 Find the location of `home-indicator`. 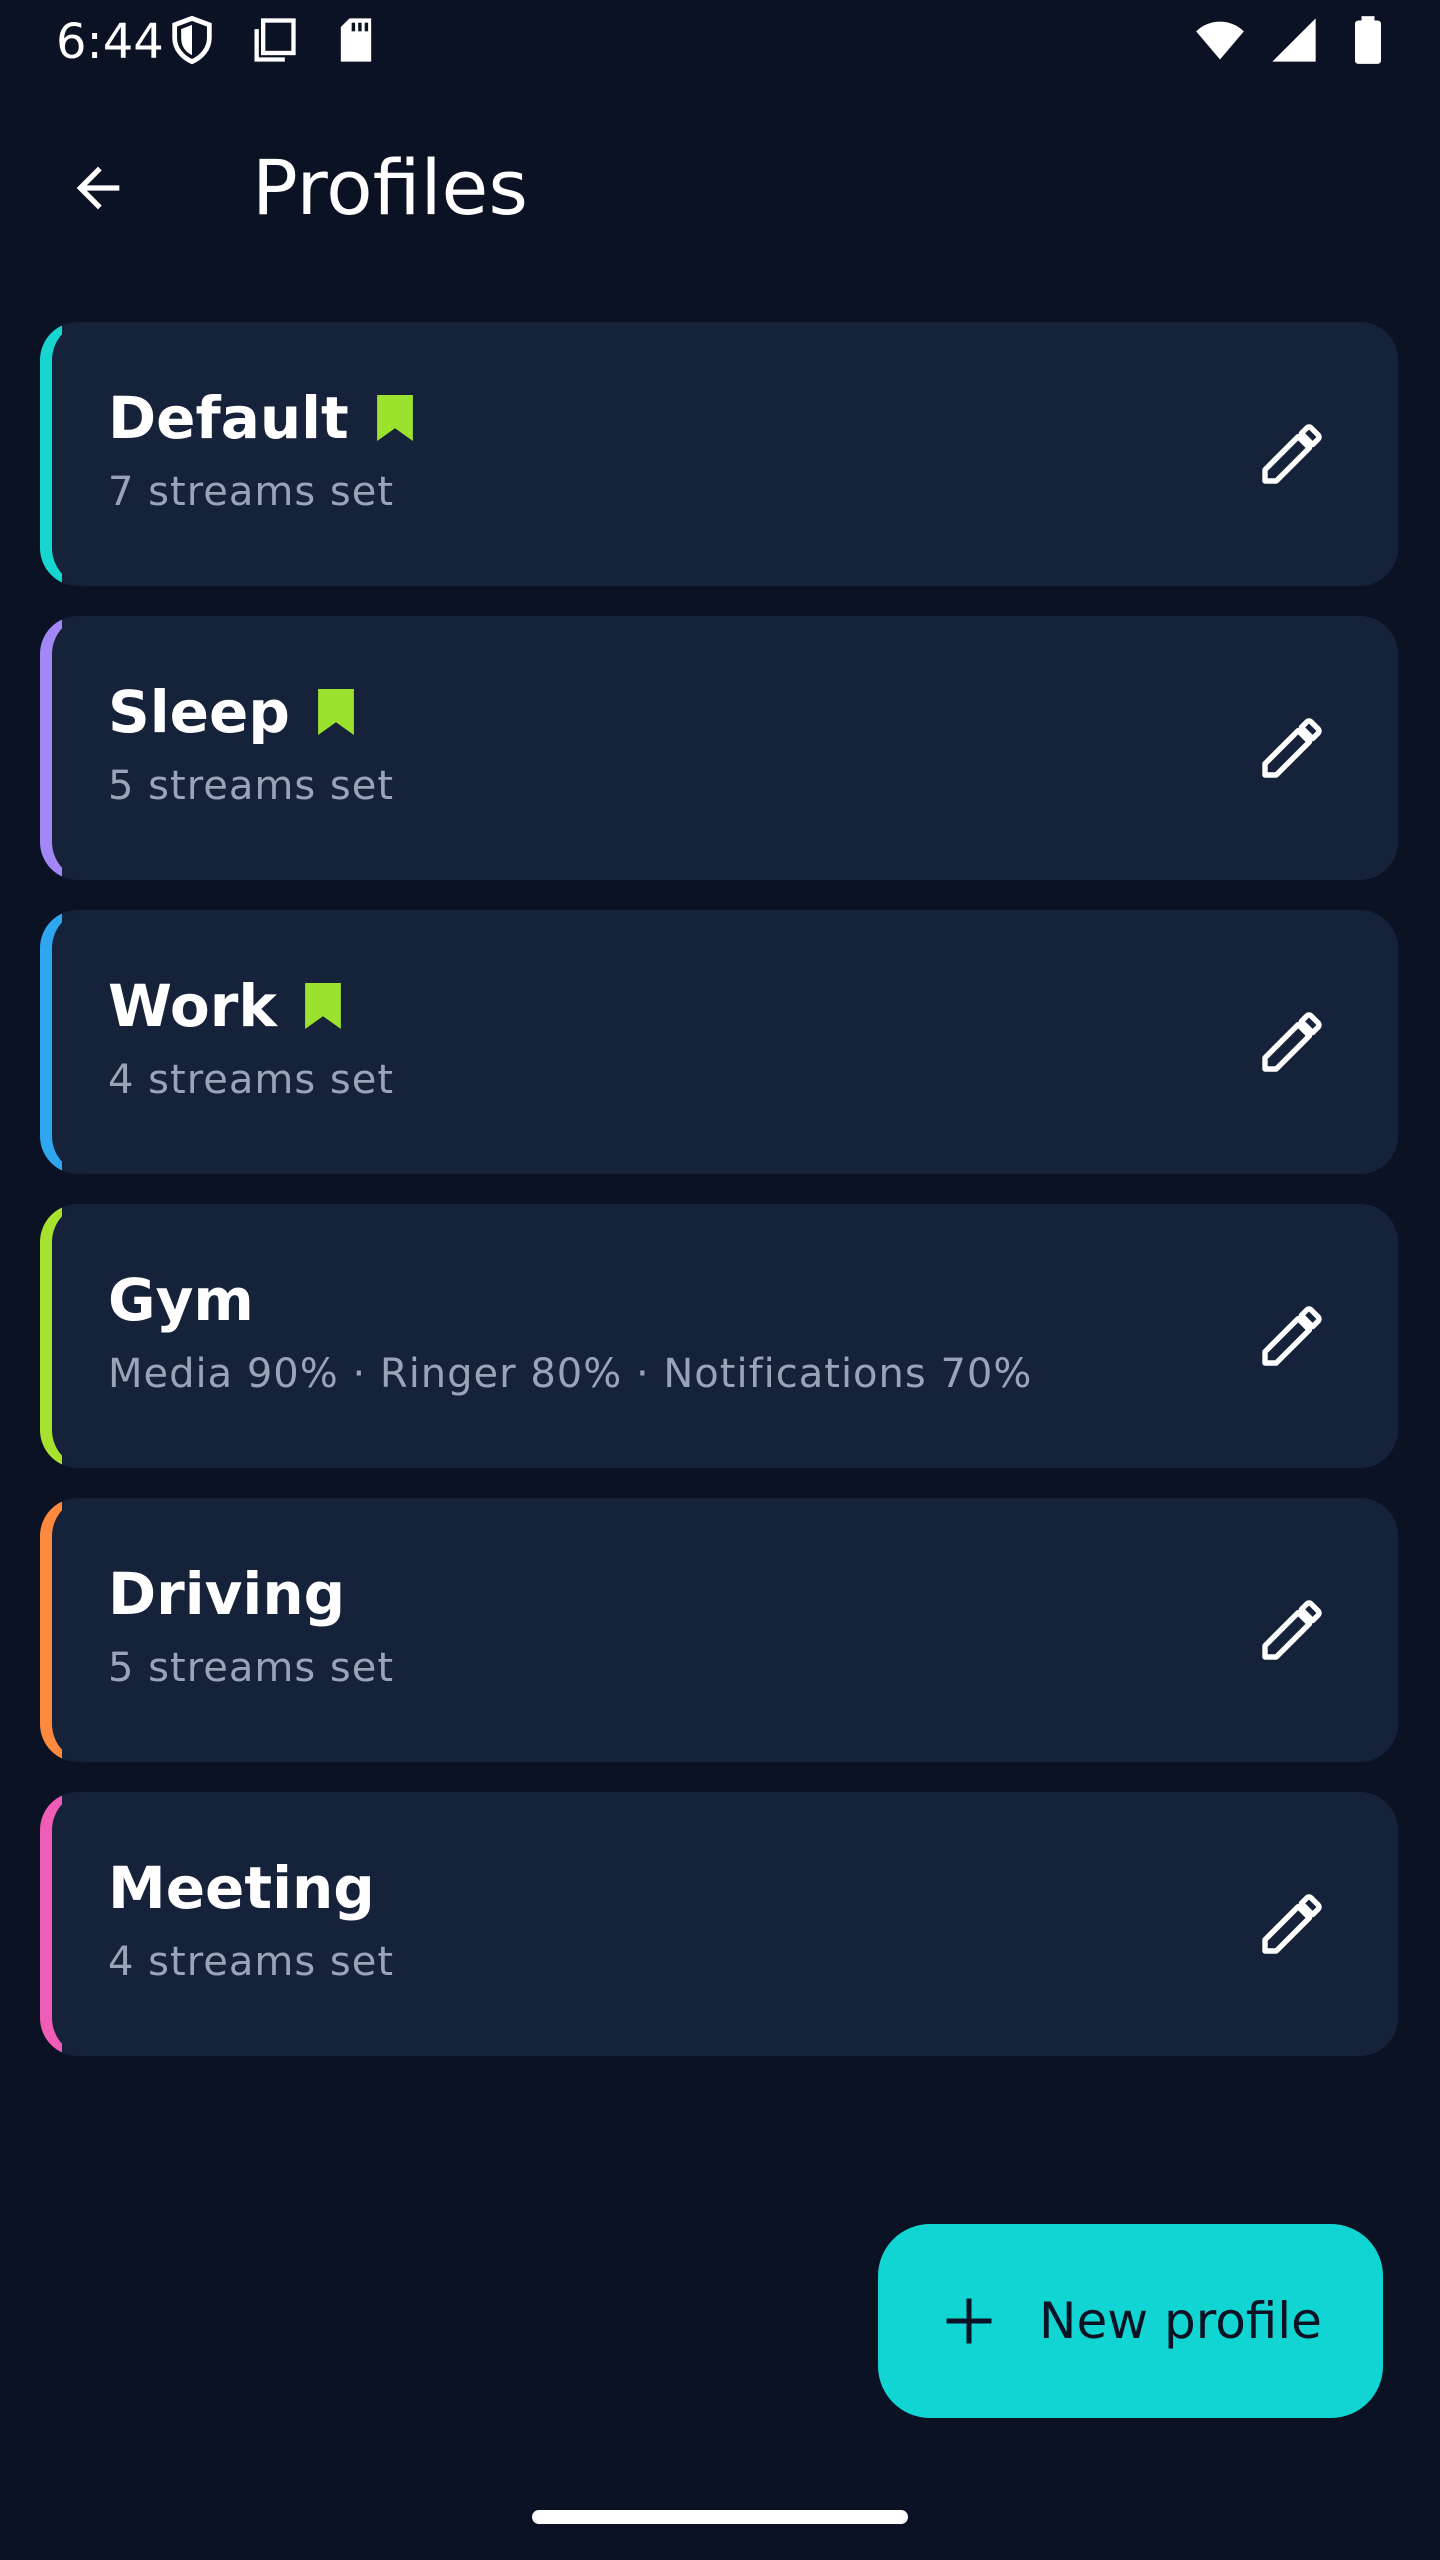

home-indicator is located at coordinates (720, 2517).